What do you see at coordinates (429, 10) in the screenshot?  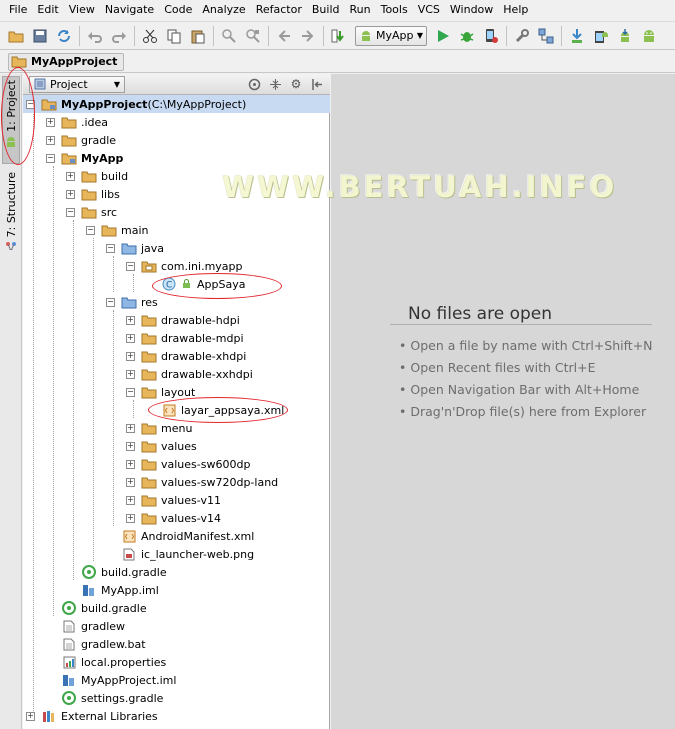 I see `menu-vcs: VCS` at bounding box center [429, 10].